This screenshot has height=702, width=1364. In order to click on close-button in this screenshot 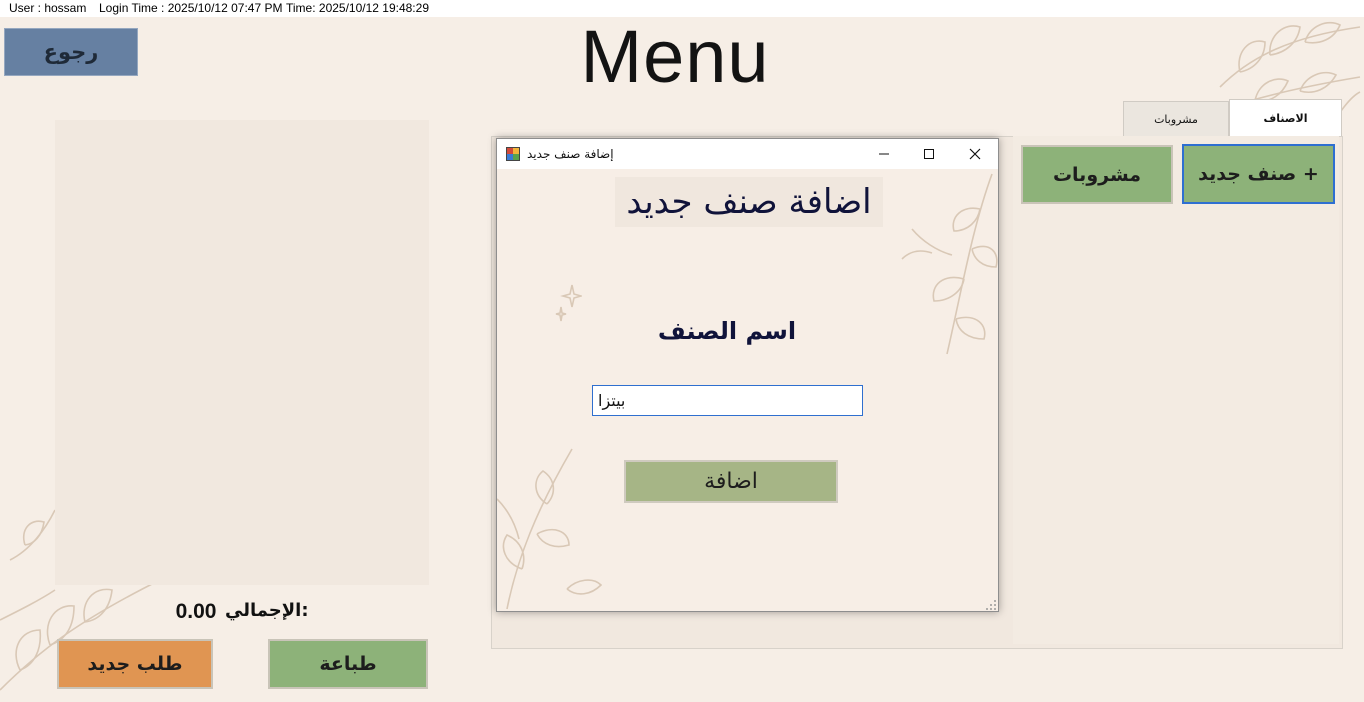, I will do `click(974, 154)`.